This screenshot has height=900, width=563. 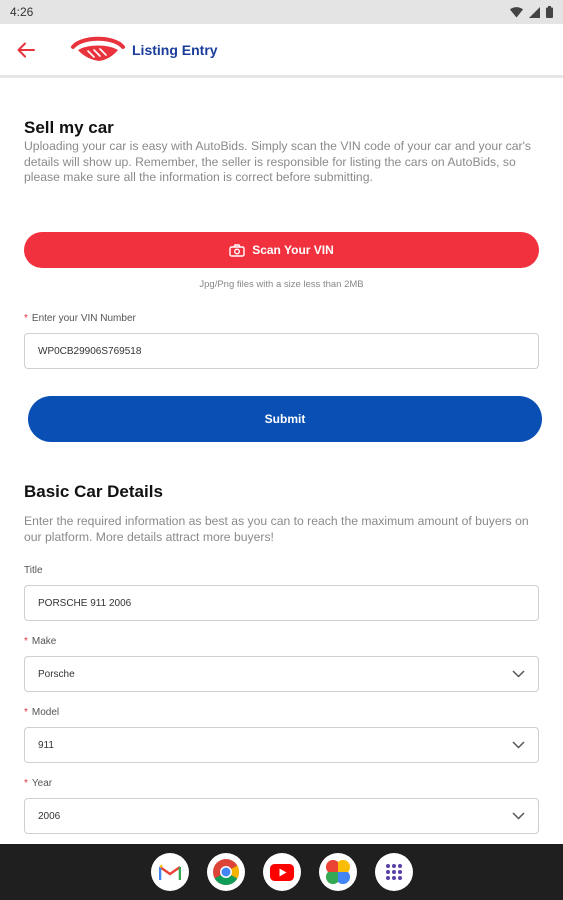 I want to click on vin-label-text: Enter your VIN Number, so click(x=83, y=318).